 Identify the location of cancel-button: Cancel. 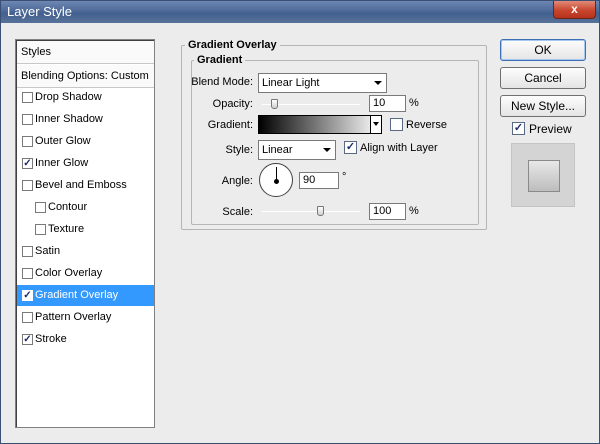
(543, 78).